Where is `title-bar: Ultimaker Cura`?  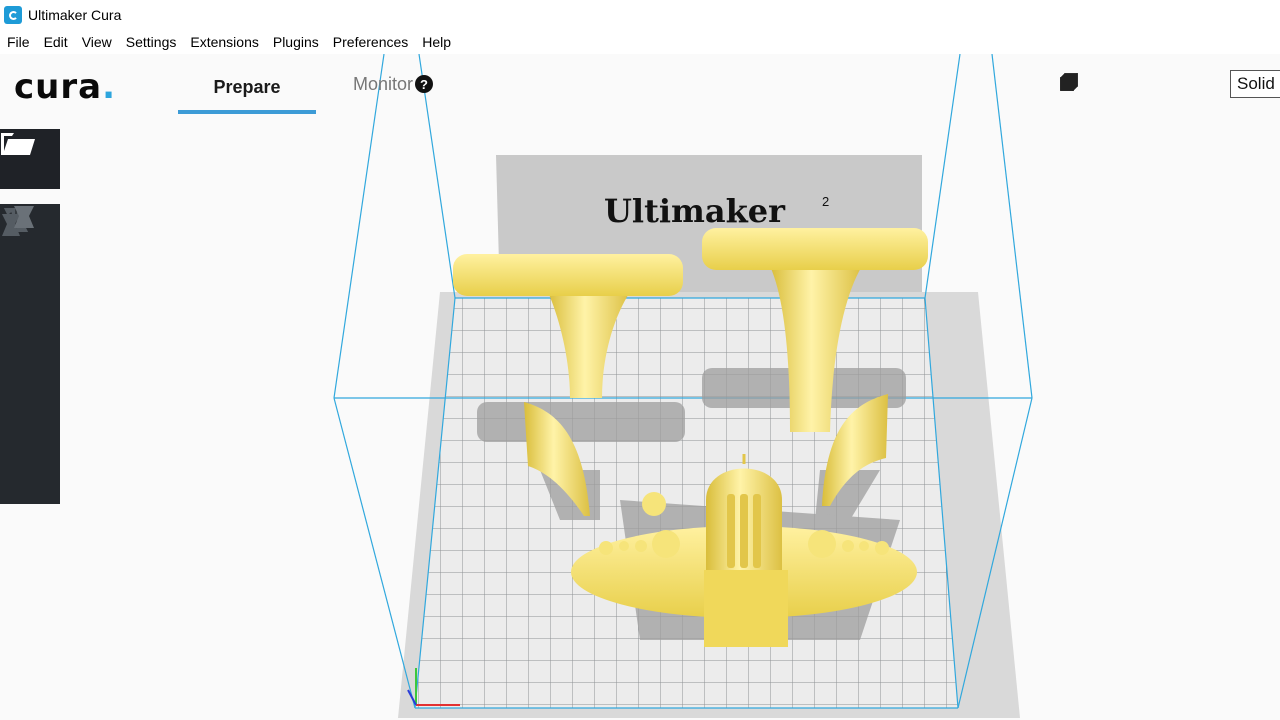
title-bar: Ultimaker Cura is located at coordinates (640, 15).